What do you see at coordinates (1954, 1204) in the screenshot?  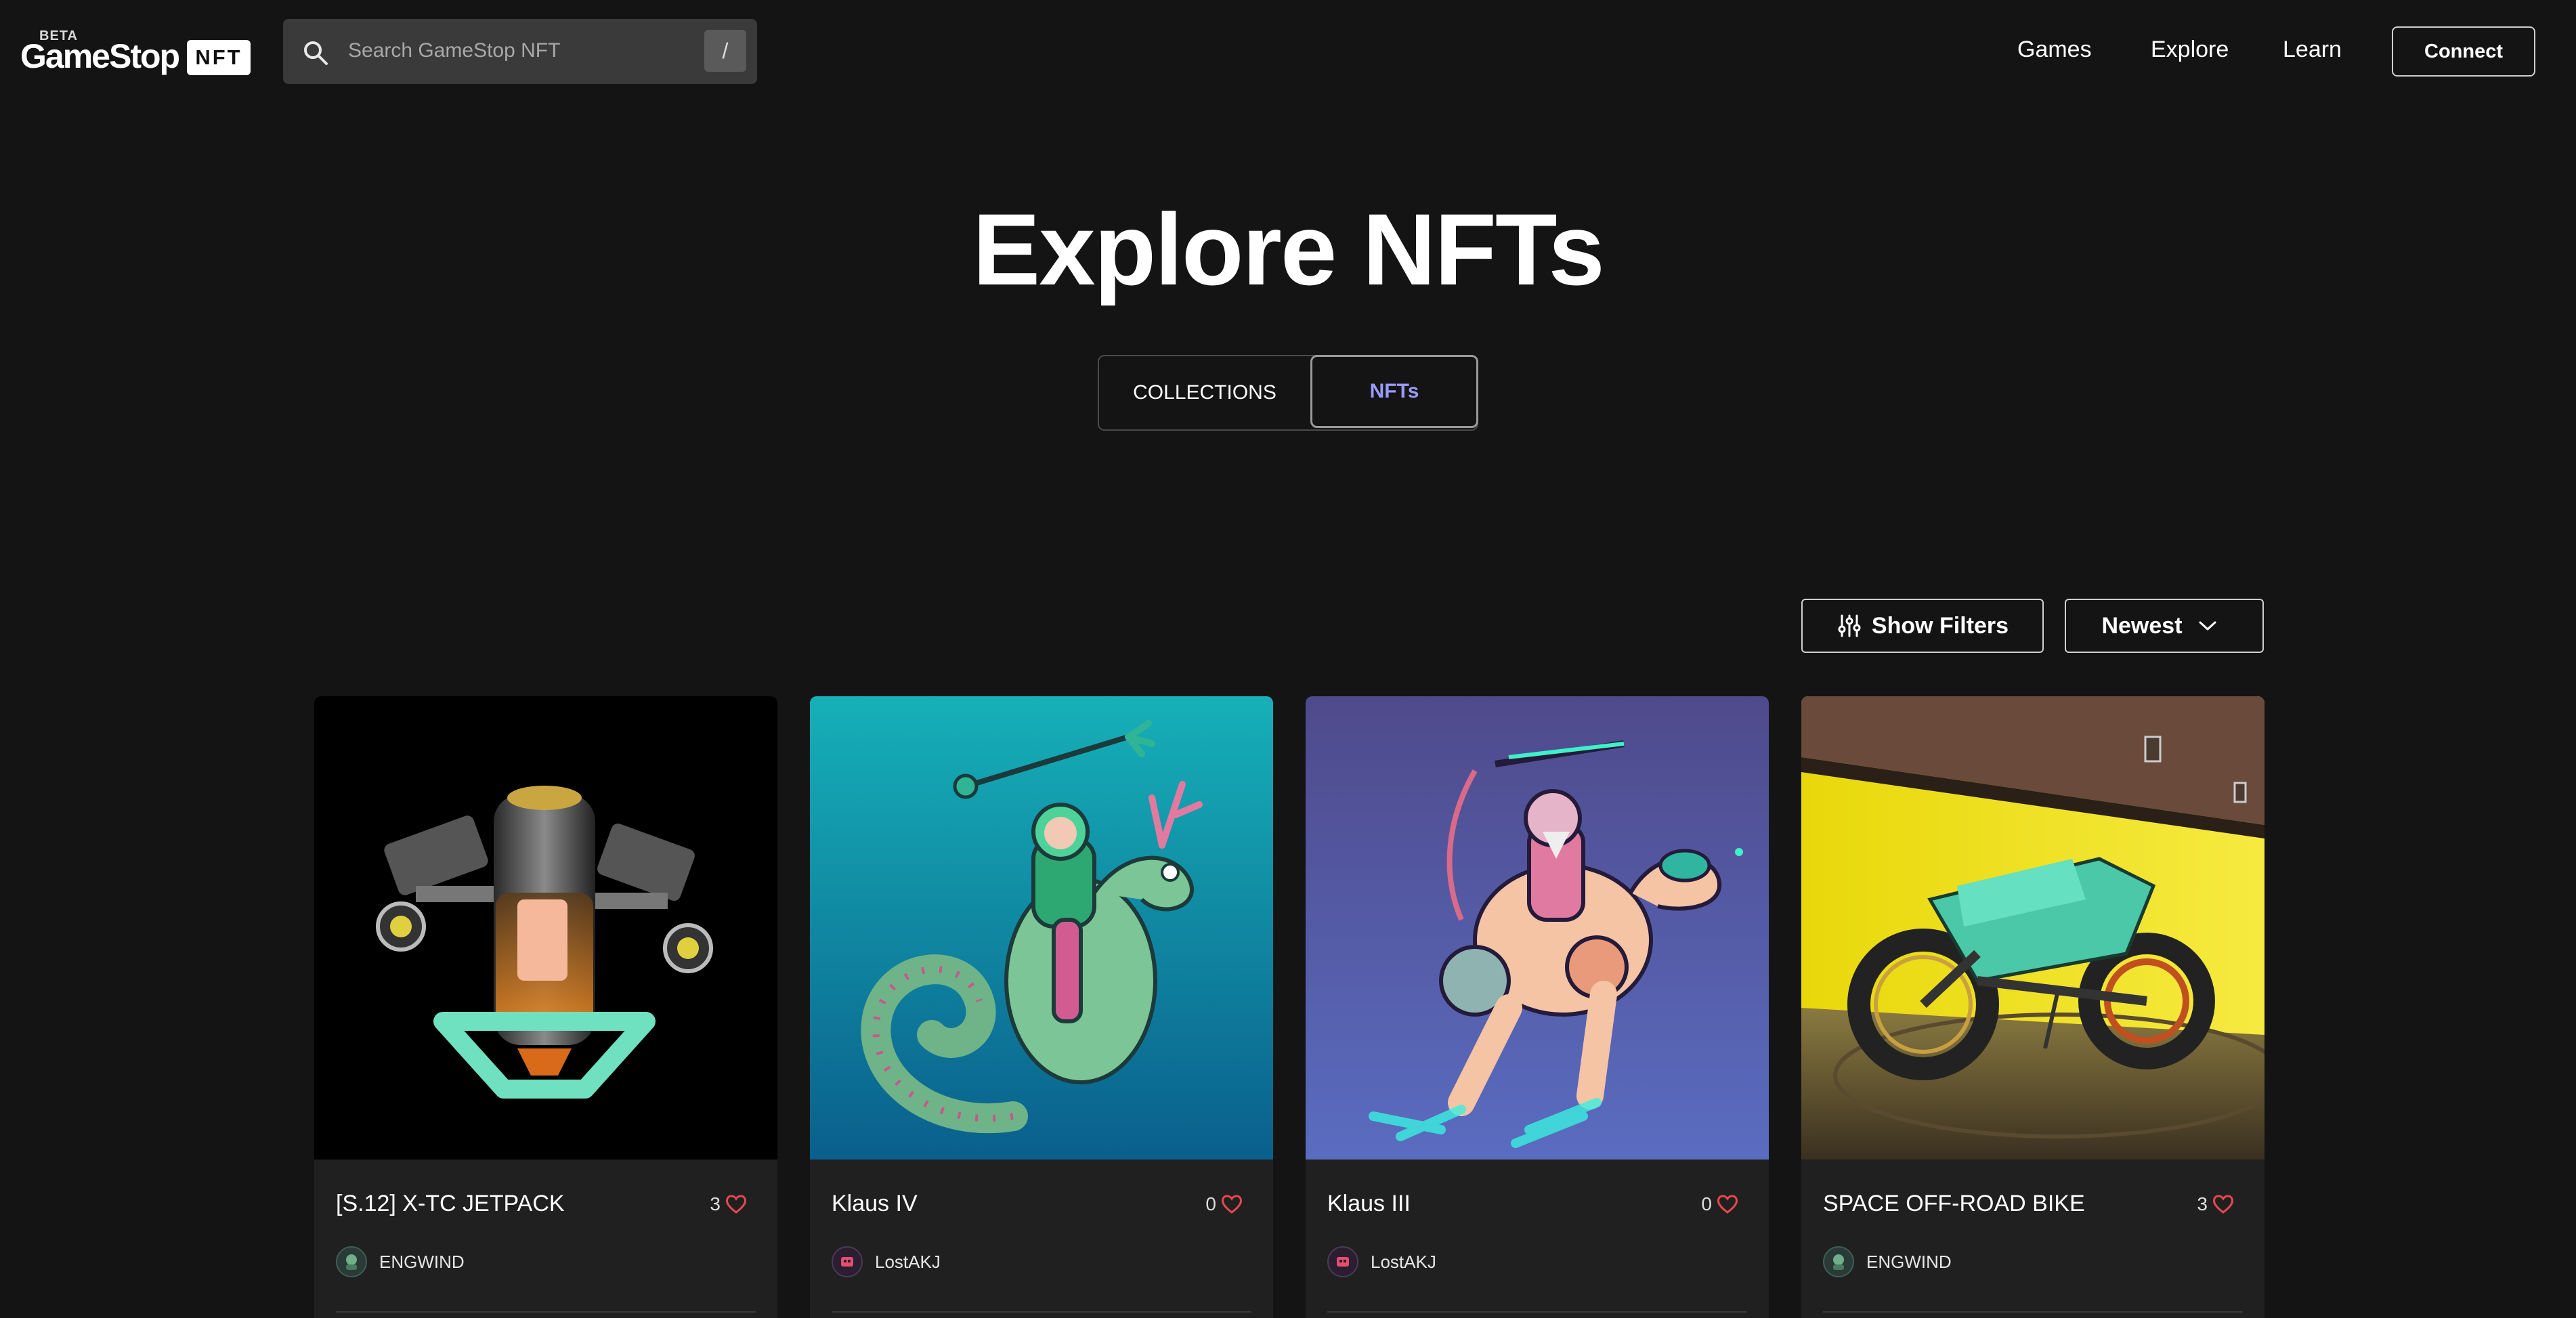 I see `nft-name: SPACE OFF-ROAD BIKE` at bounding box center [1954, 1204].